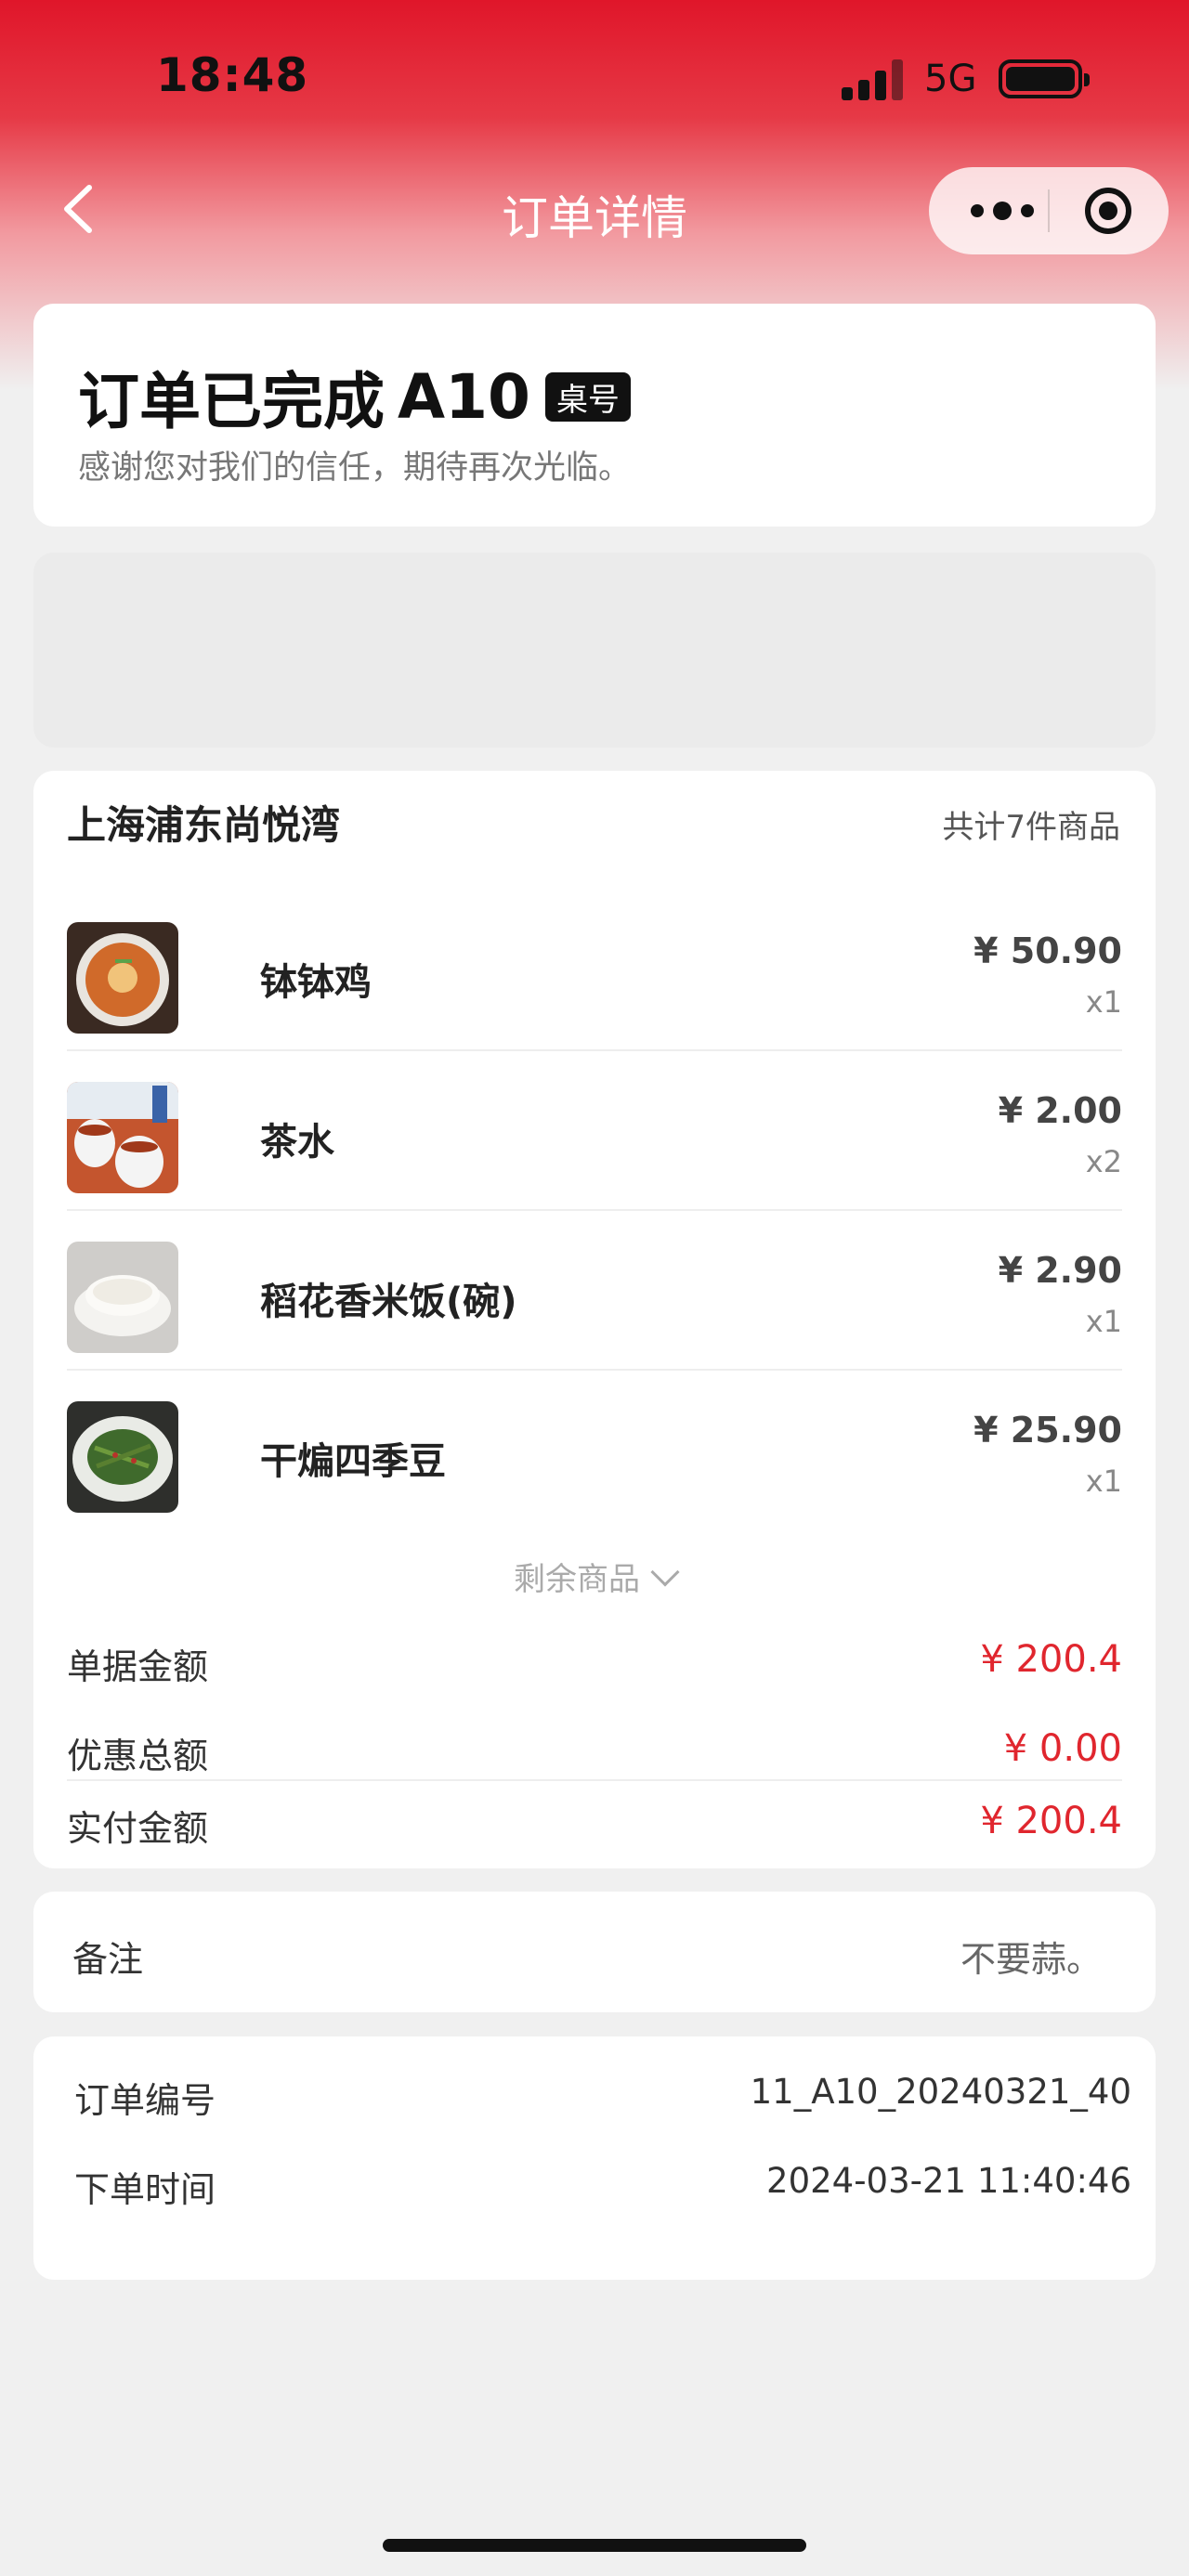  Describe the element at coordinates (1002, 210) in the screenshot. I see `more-icon` at that location.